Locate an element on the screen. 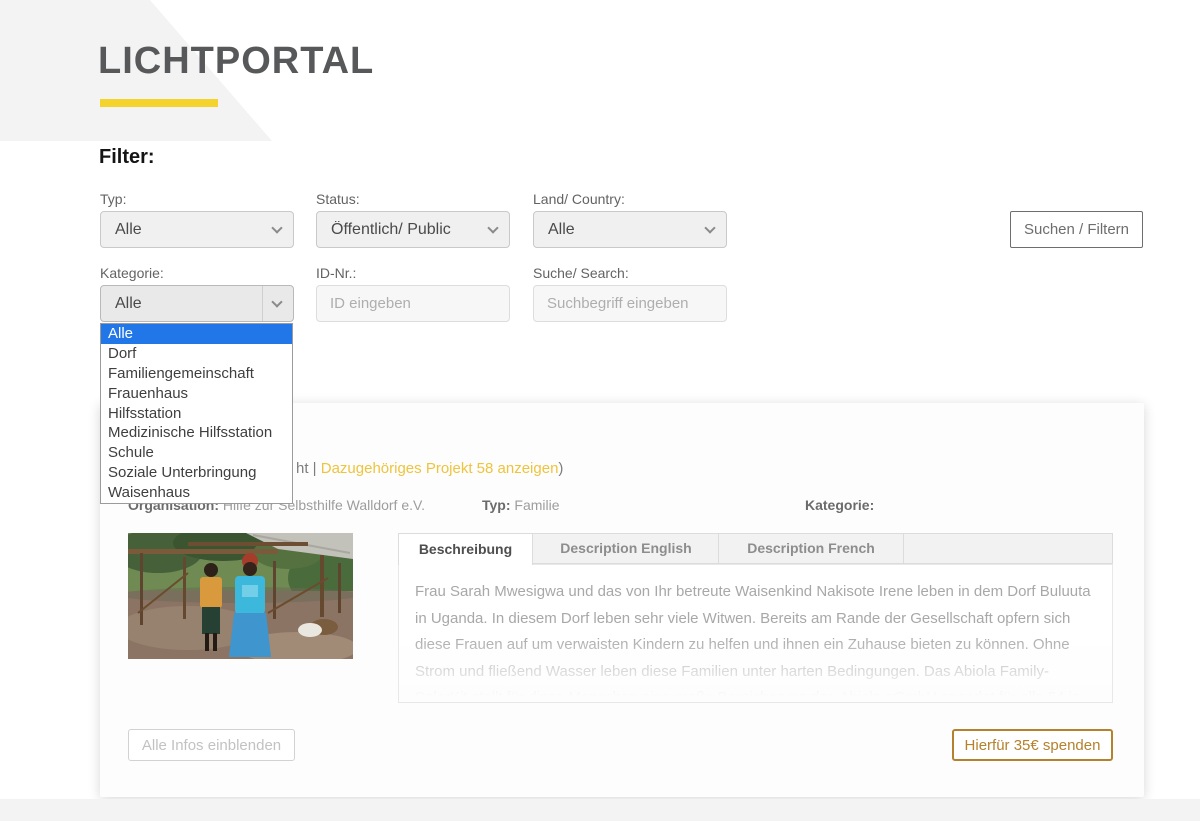 This screenshot has height=821, width=1200. typ-label: Typ: is located at coordinates (113, 199).